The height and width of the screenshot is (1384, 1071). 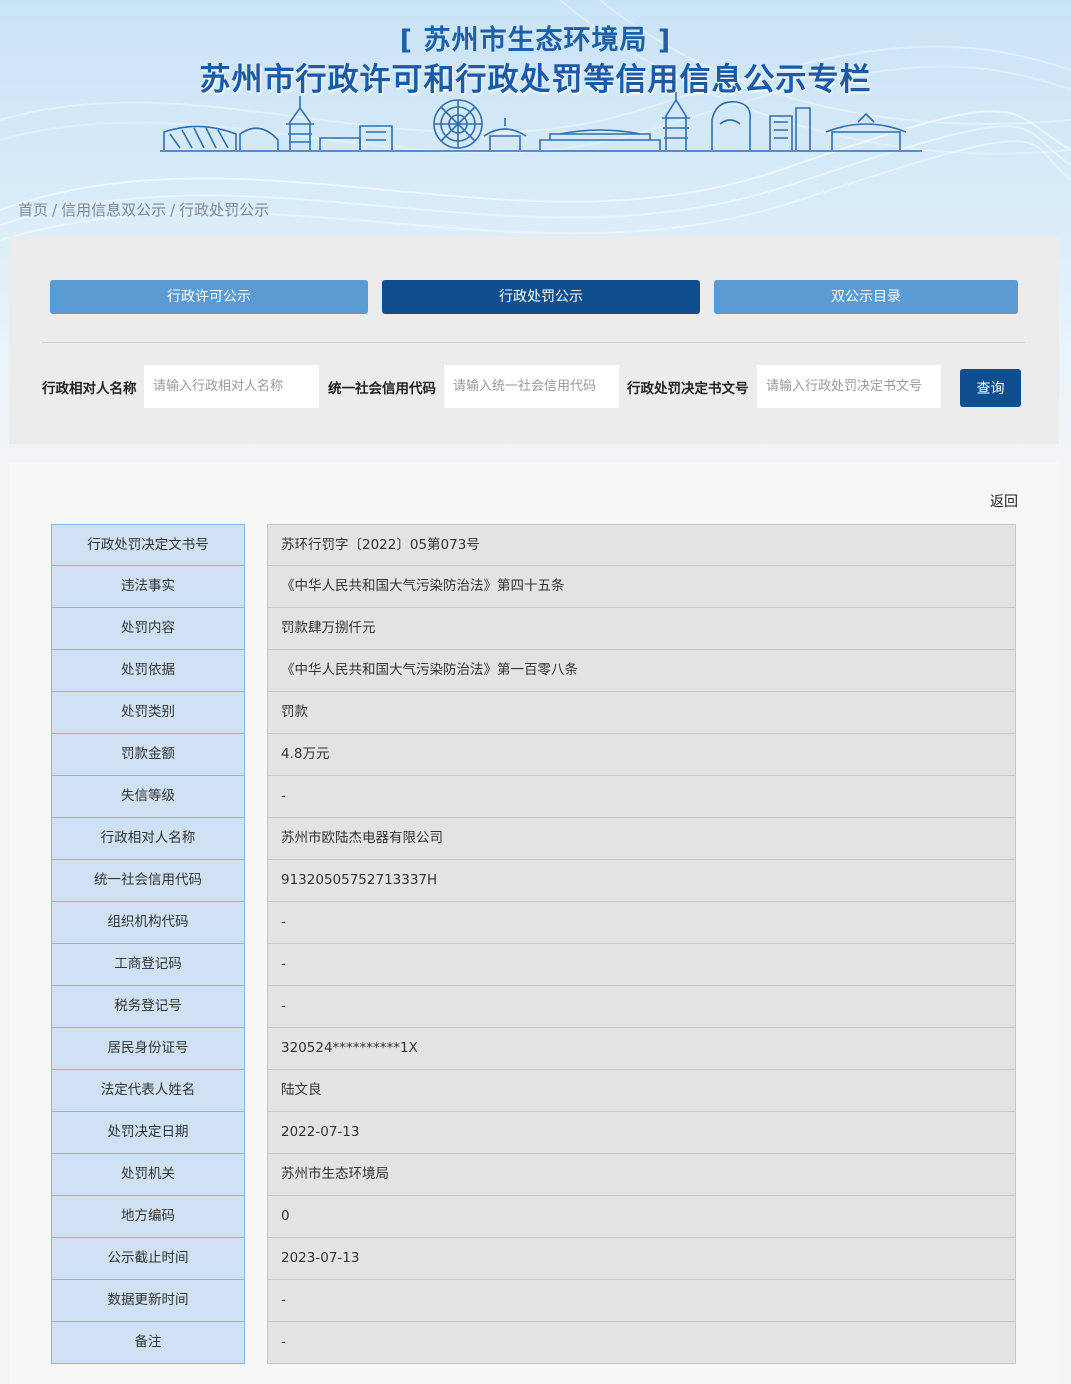 I want to click on field-label-cell: 失信等级, so click(x=148, y=797).